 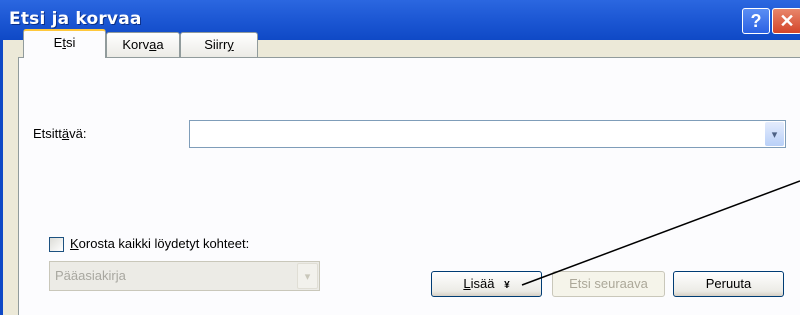 I want to click on tab-find: Etsi, so click(x=64, y=43).